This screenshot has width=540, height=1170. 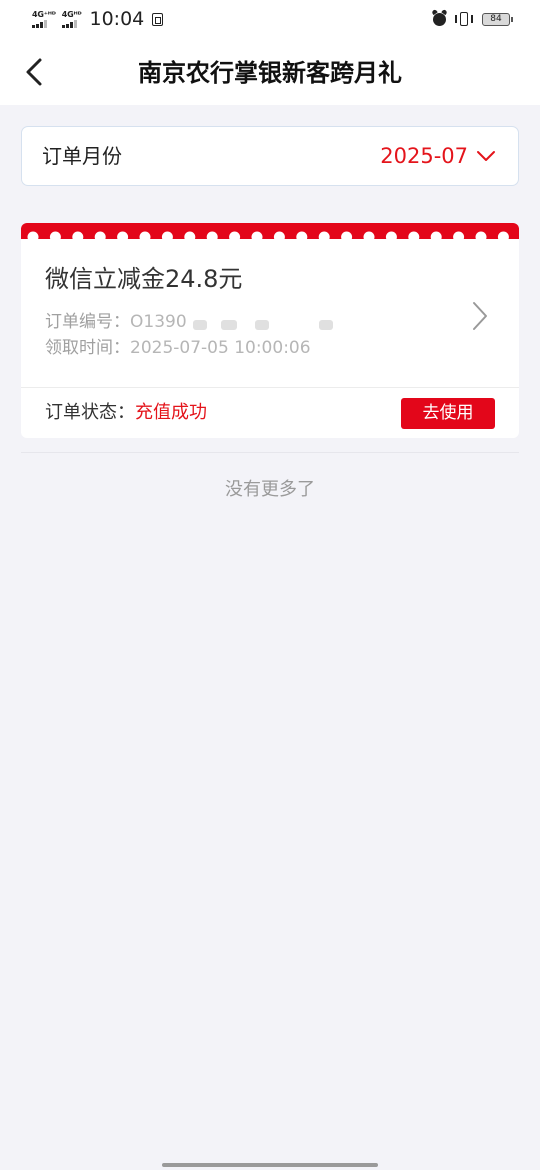 I want to click on order-number-label: 订单编号：, so click(x=87, y=322).